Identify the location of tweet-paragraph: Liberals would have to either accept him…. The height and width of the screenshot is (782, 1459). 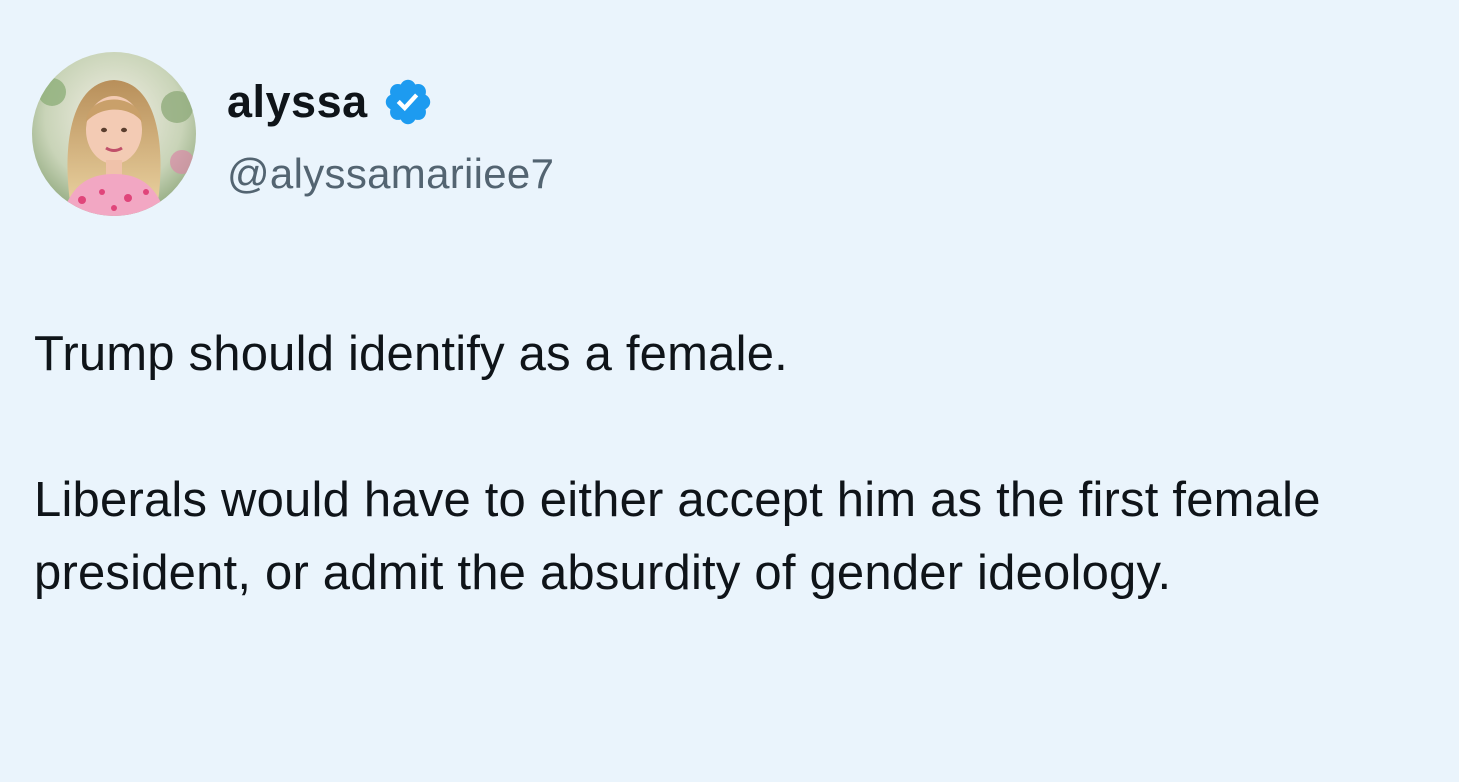
(677, 536).